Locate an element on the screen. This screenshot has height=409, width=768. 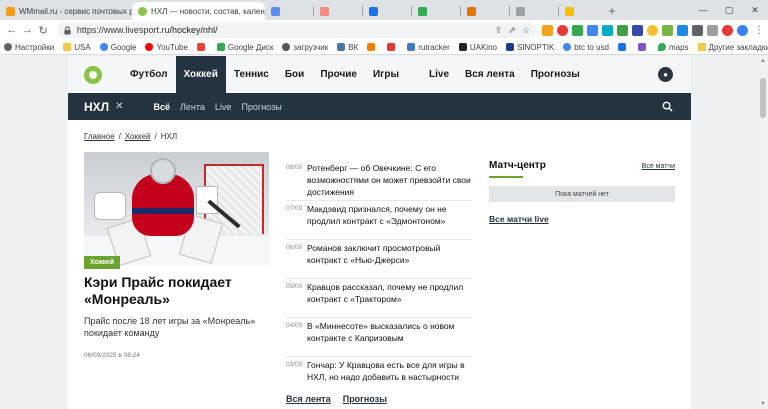
predictions-link: Прогнозы is located at coordinates (365, 399).